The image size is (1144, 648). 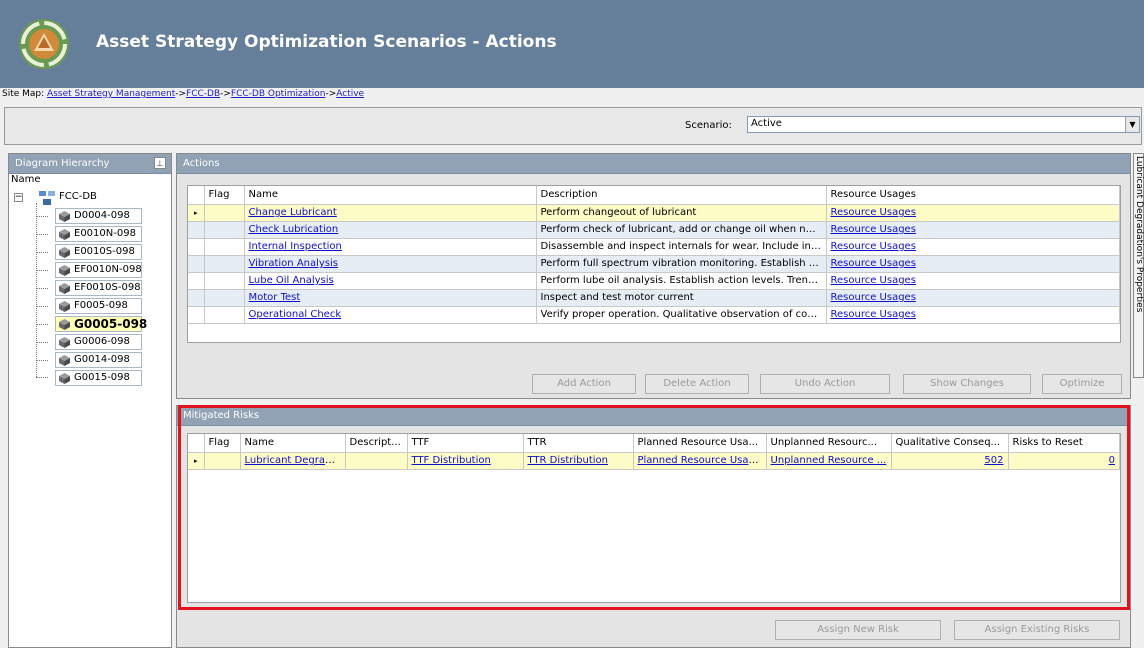 I want to click on action-name-link: Change Lubricant, so click(x=293, y=212).